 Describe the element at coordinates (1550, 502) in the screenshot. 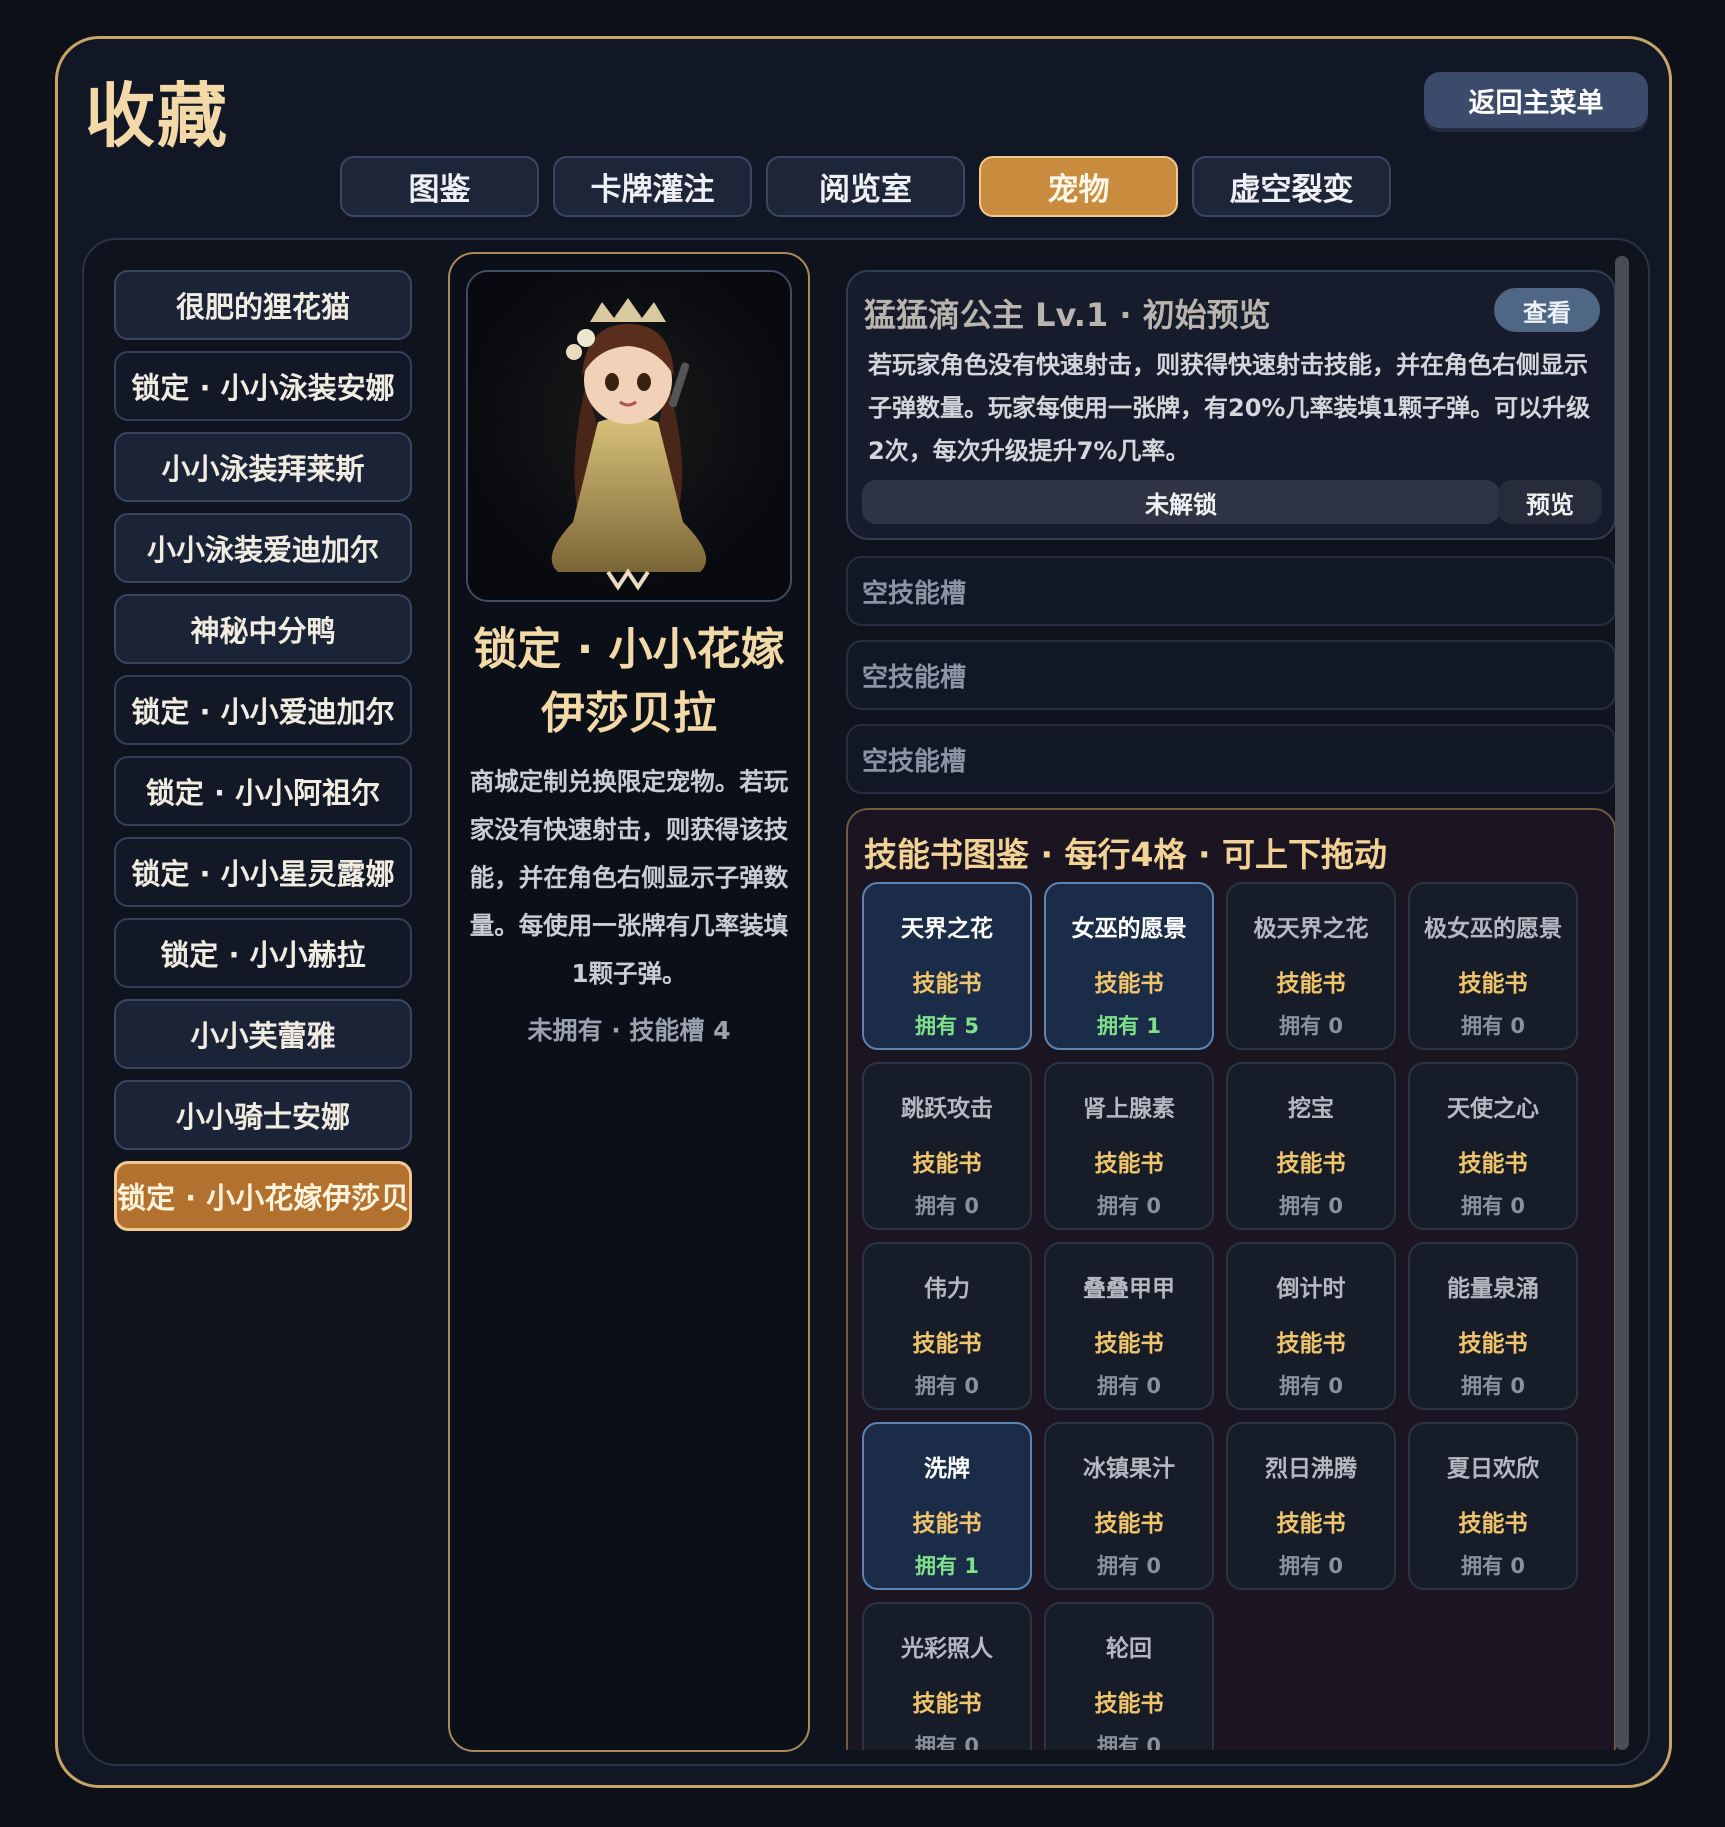

I see `preview-button: 预览` at that location.